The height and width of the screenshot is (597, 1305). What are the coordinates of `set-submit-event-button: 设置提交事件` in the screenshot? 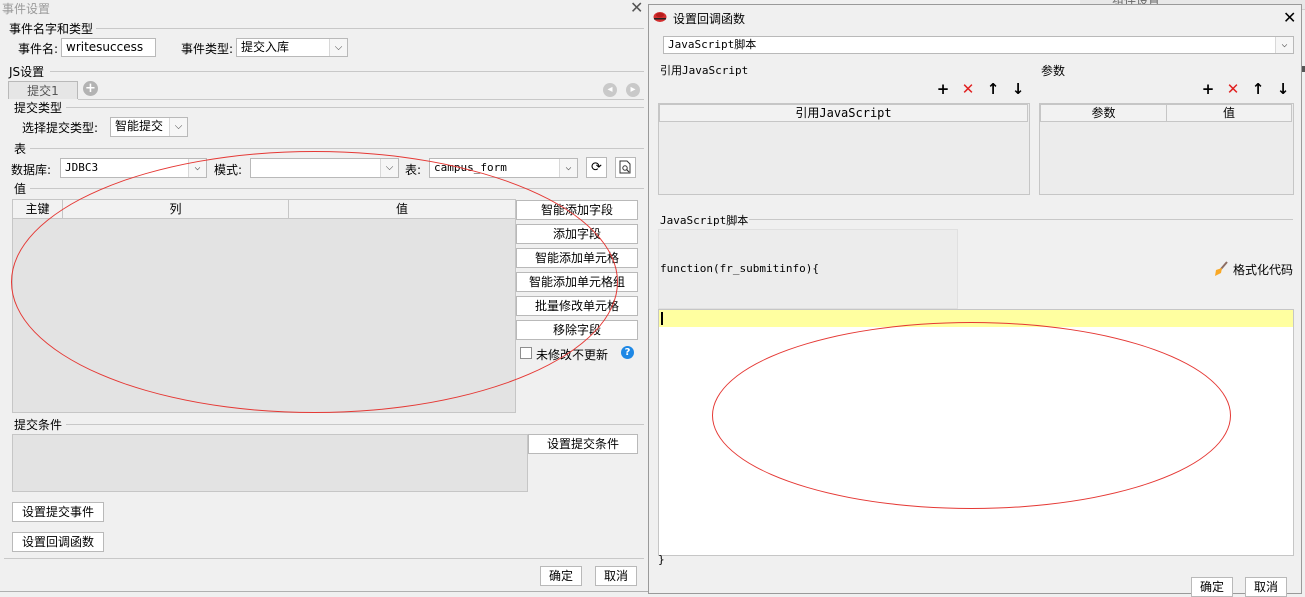 It's located at (58, 512).